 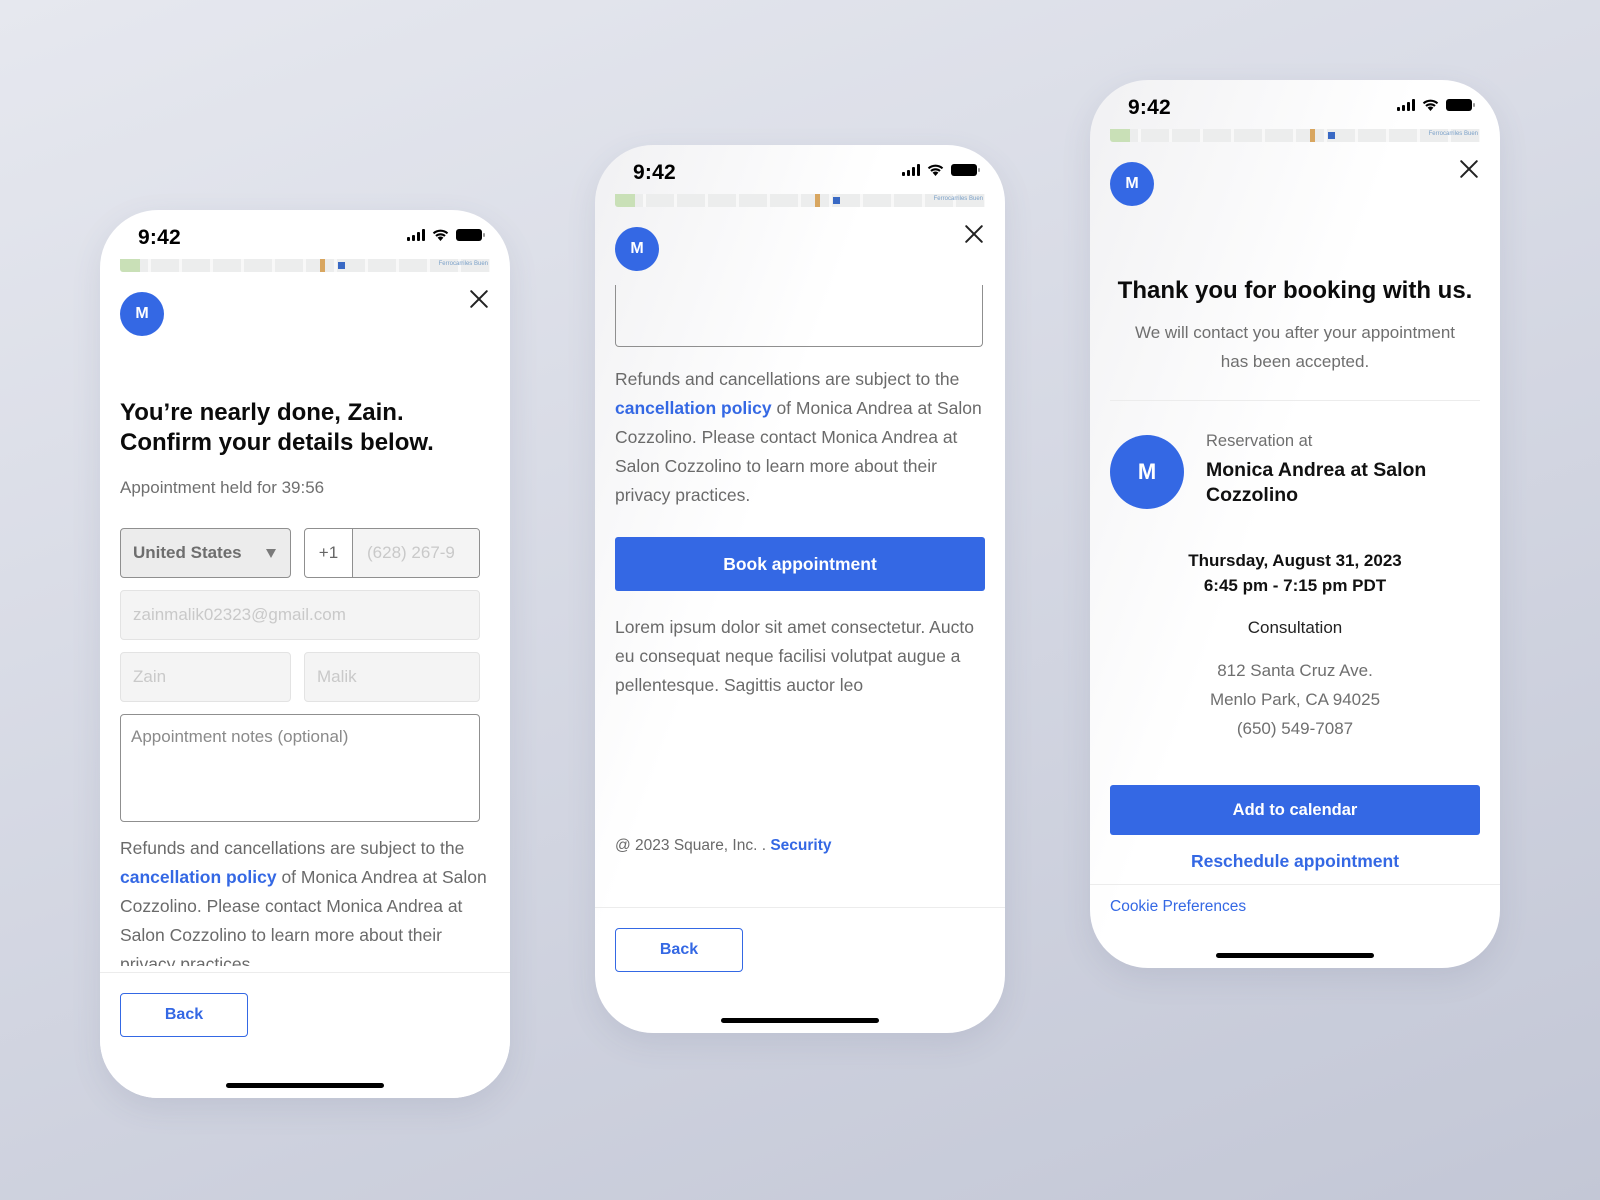 What do you see at coordinates (1295, 585) in the screenshot?
I see `appointment-time: 6:45 pm - 7:15 pm PDT` at bounding box center [1295, 585].